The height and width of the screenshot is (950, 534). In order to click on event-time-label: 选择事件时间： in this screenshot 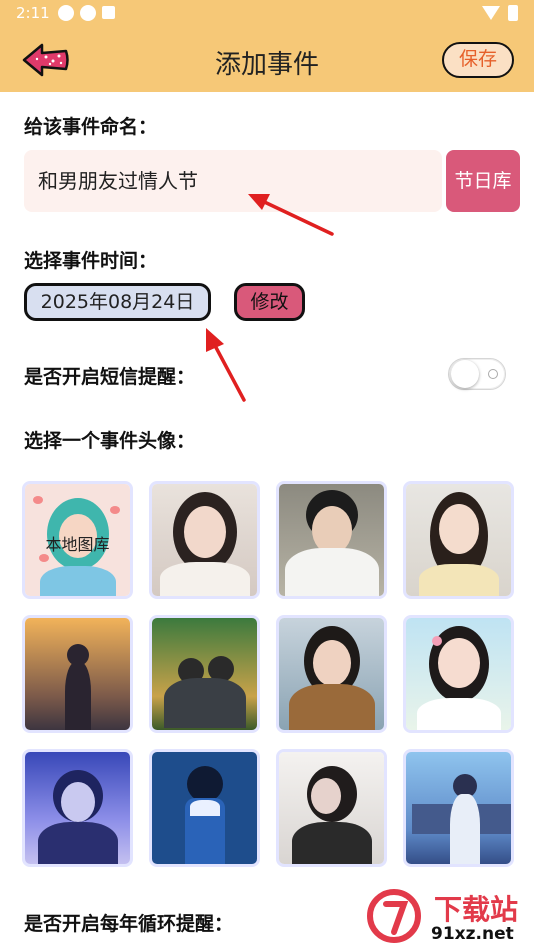, I will do `click(91, 261)`.